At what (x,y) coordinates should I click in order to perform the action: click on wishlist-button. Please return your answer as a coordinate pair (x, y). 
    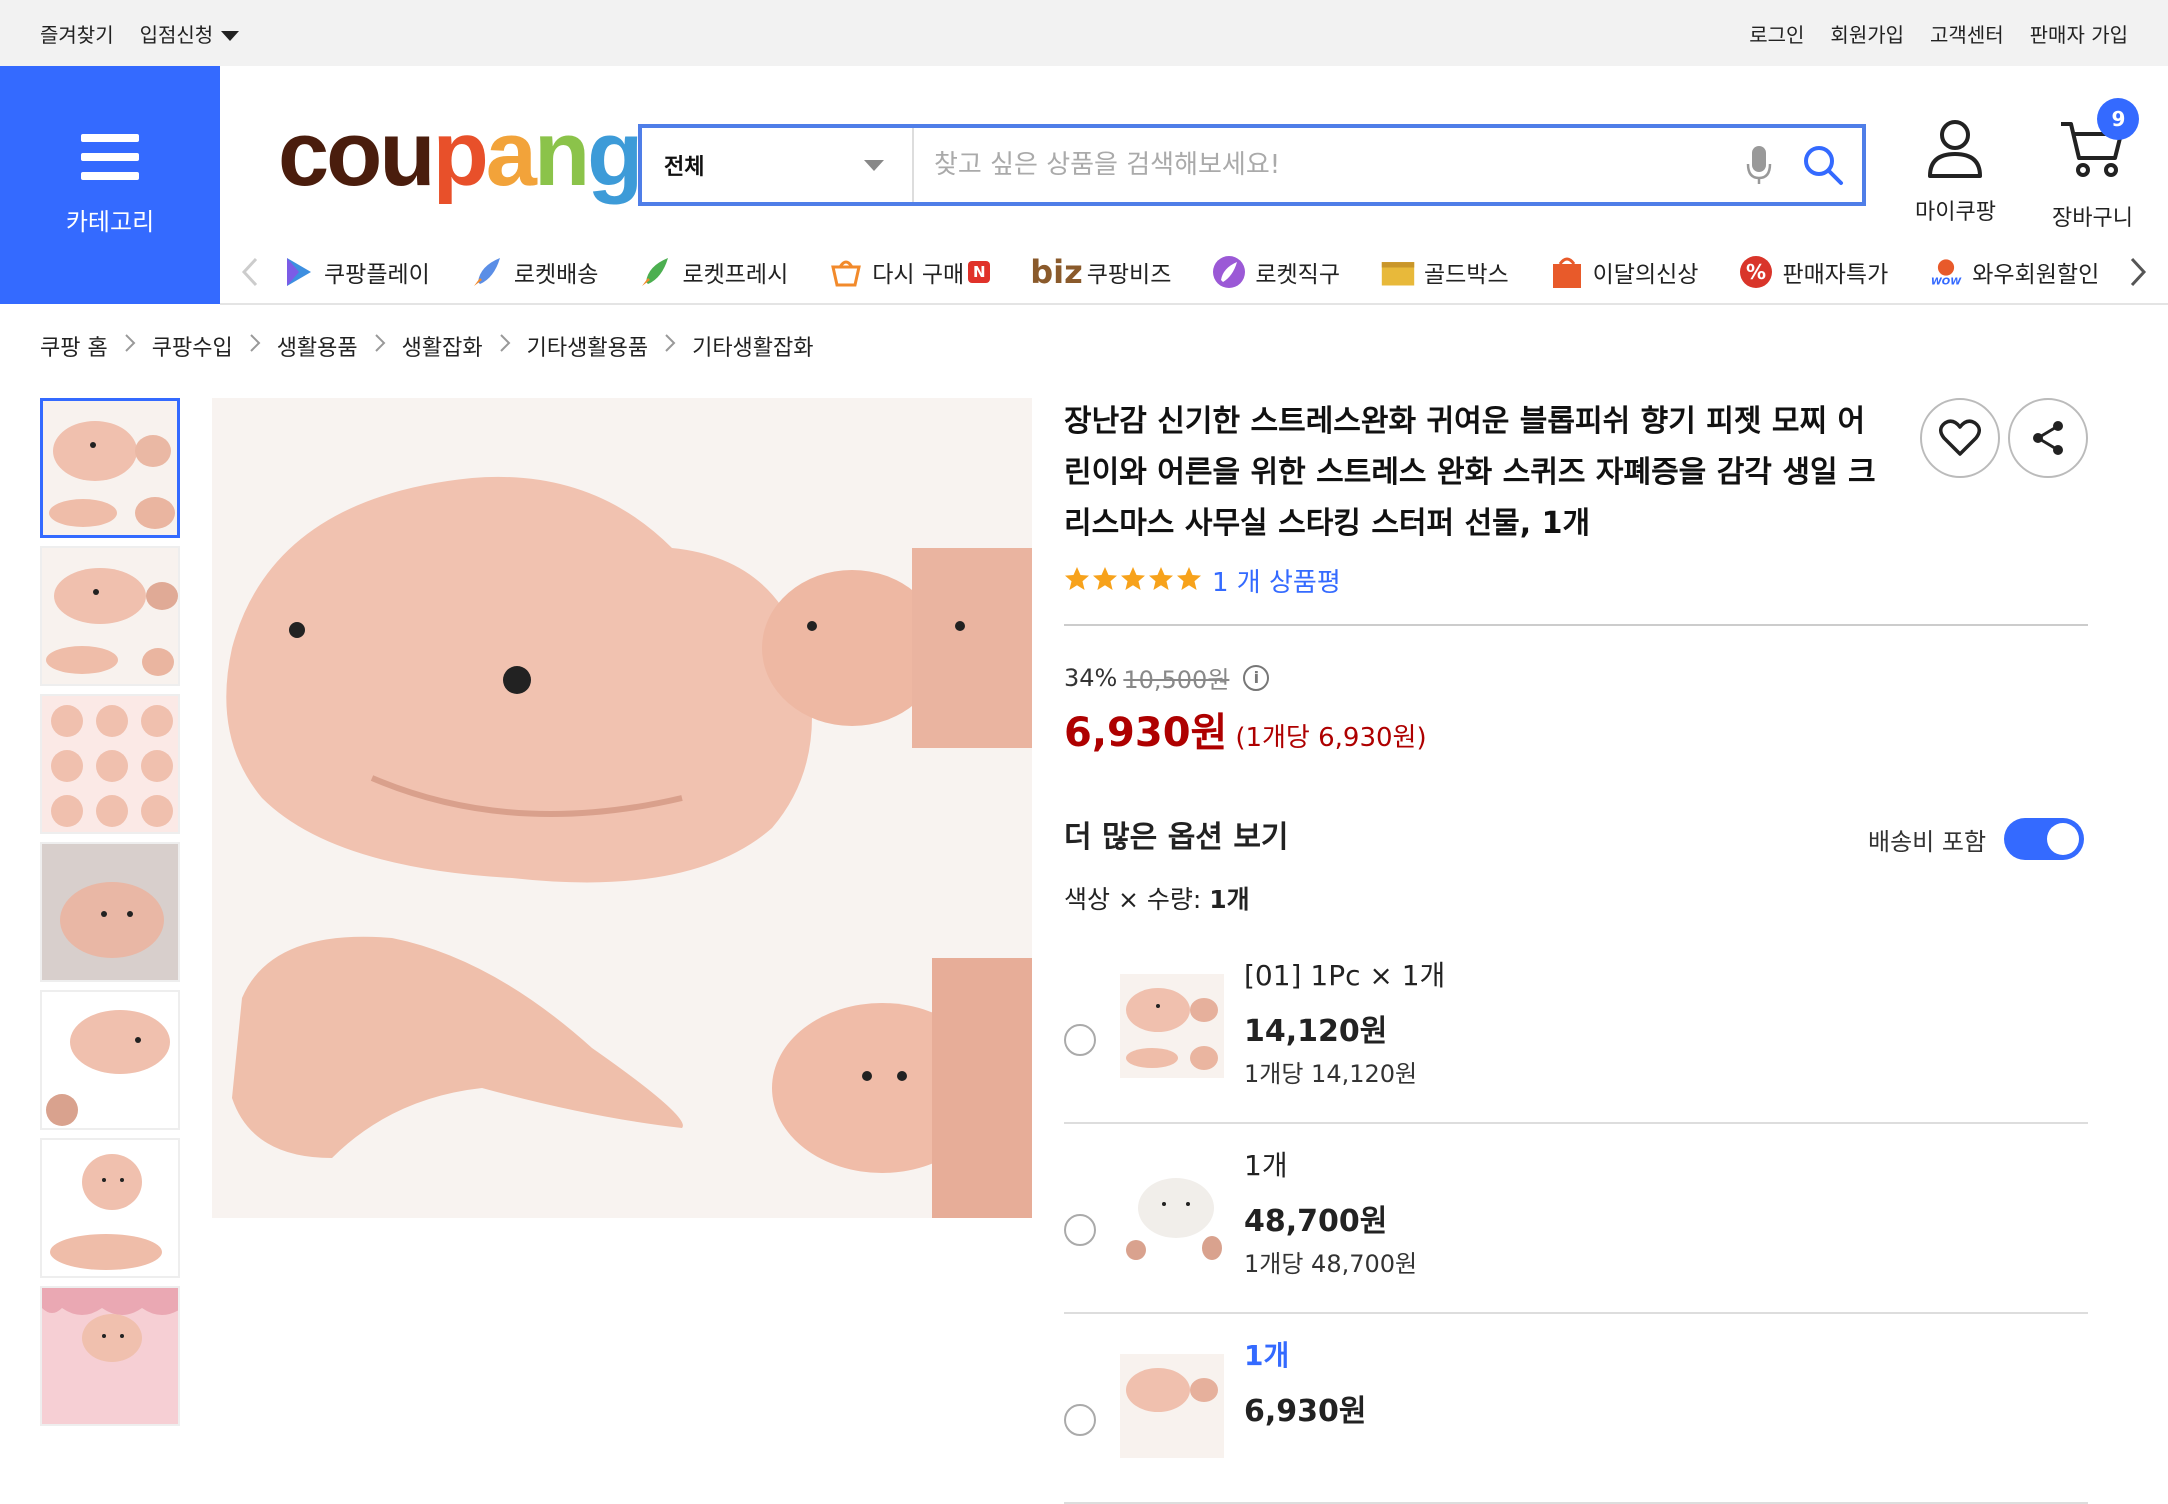
    Looking at the image, I should click on (1960, 438).